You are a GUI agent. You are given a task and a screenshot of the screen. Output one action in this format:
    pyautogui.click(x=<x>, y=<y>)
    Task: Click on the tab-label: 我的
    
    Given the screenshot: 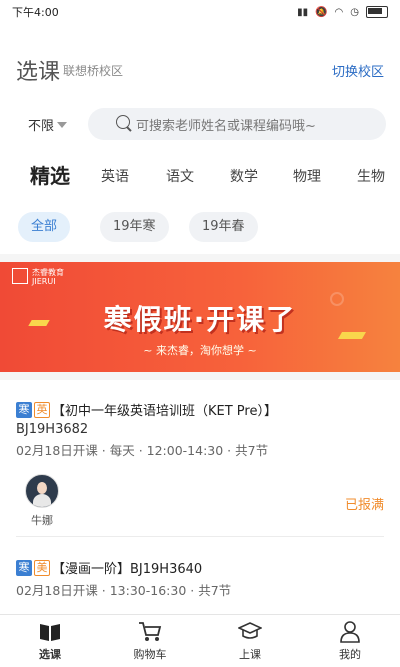 What is the action you would take?
    pyautogui.click(x=350, y=654)
    